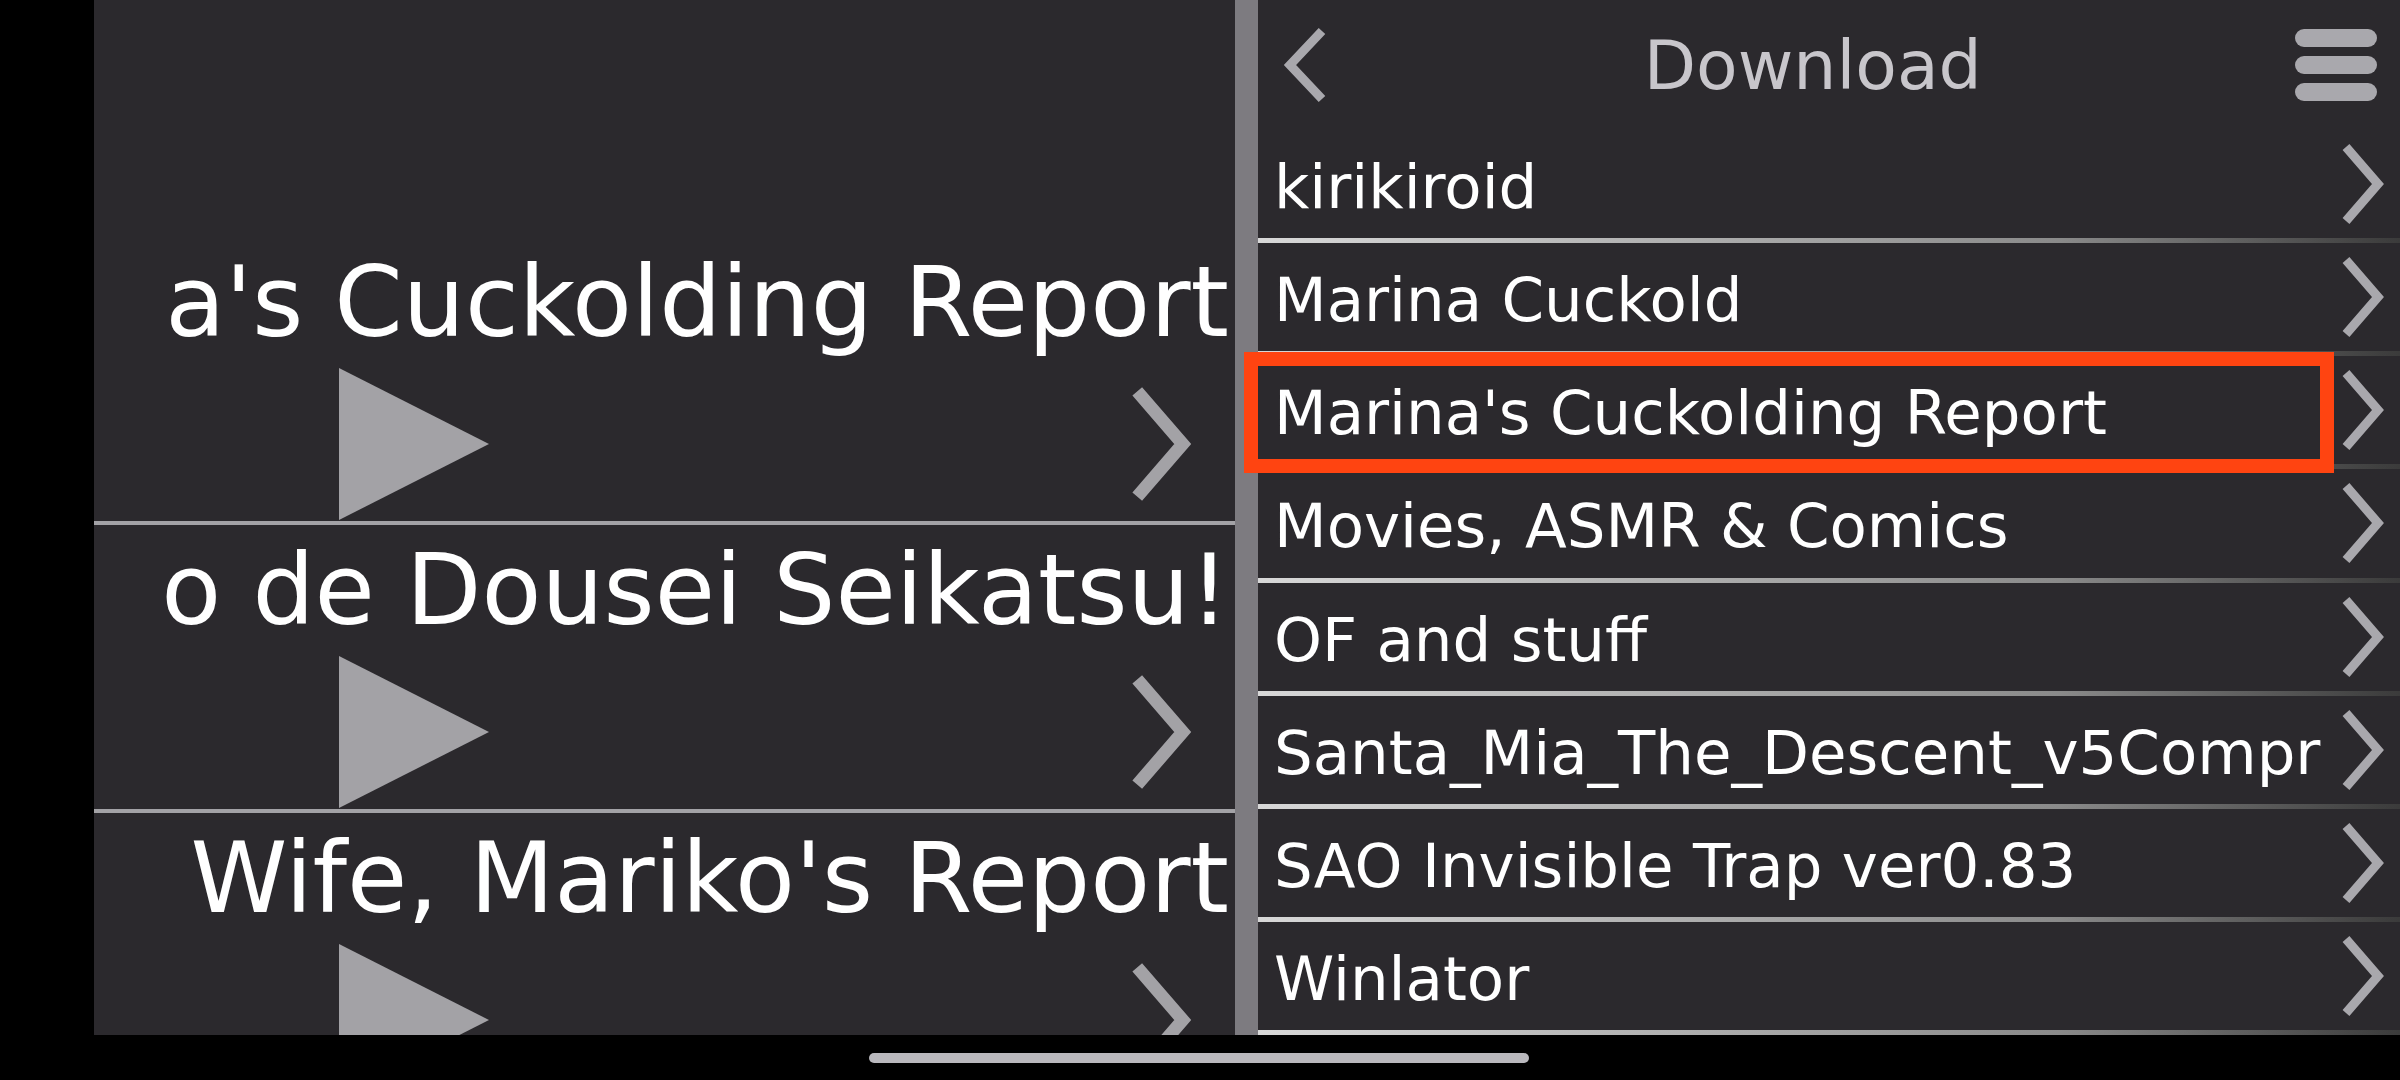  Describe the element at coordinates (1829, 187) in the screenshot. I see `folder-item: kirikiroid` at that location.